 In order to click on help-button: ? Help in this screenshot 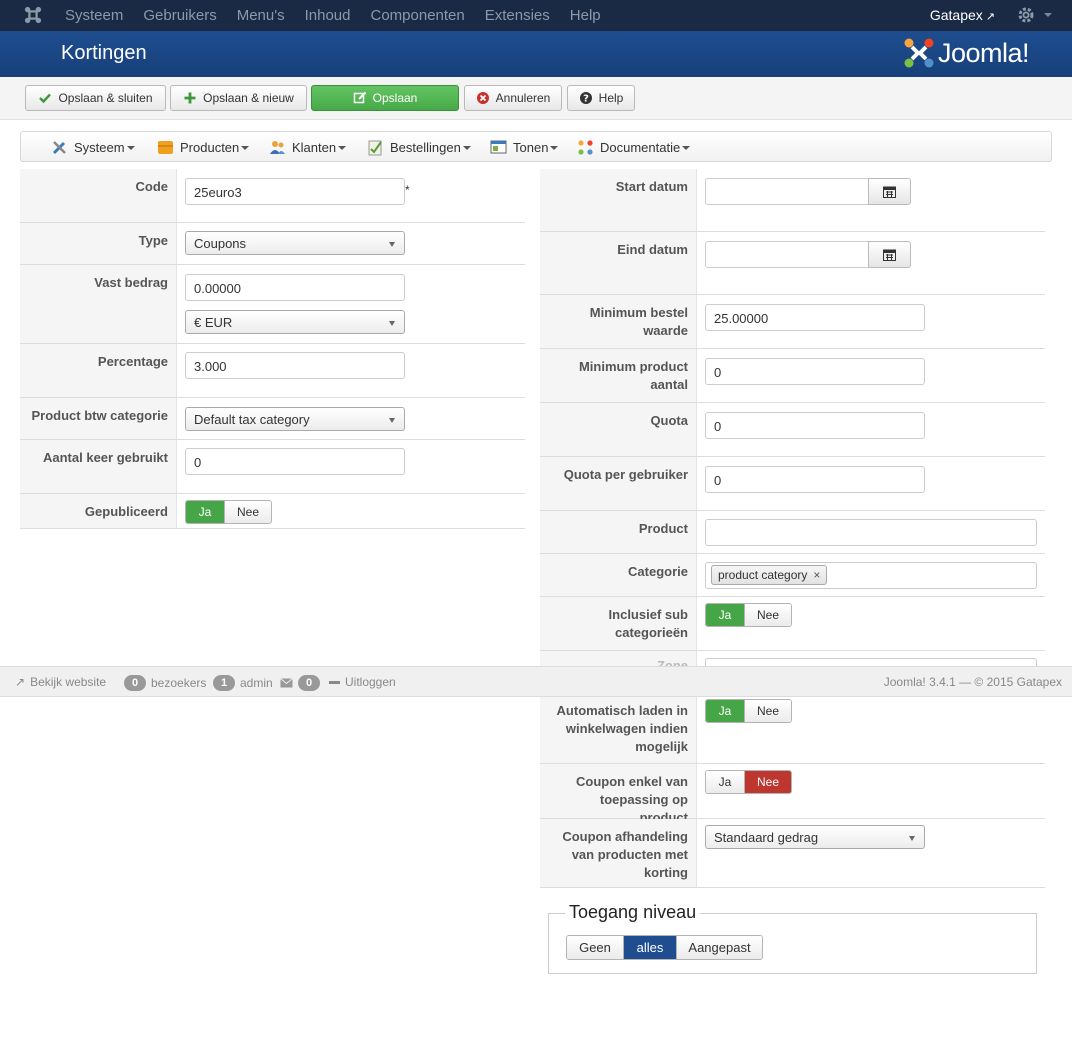, I will do `click(601, 98)`.